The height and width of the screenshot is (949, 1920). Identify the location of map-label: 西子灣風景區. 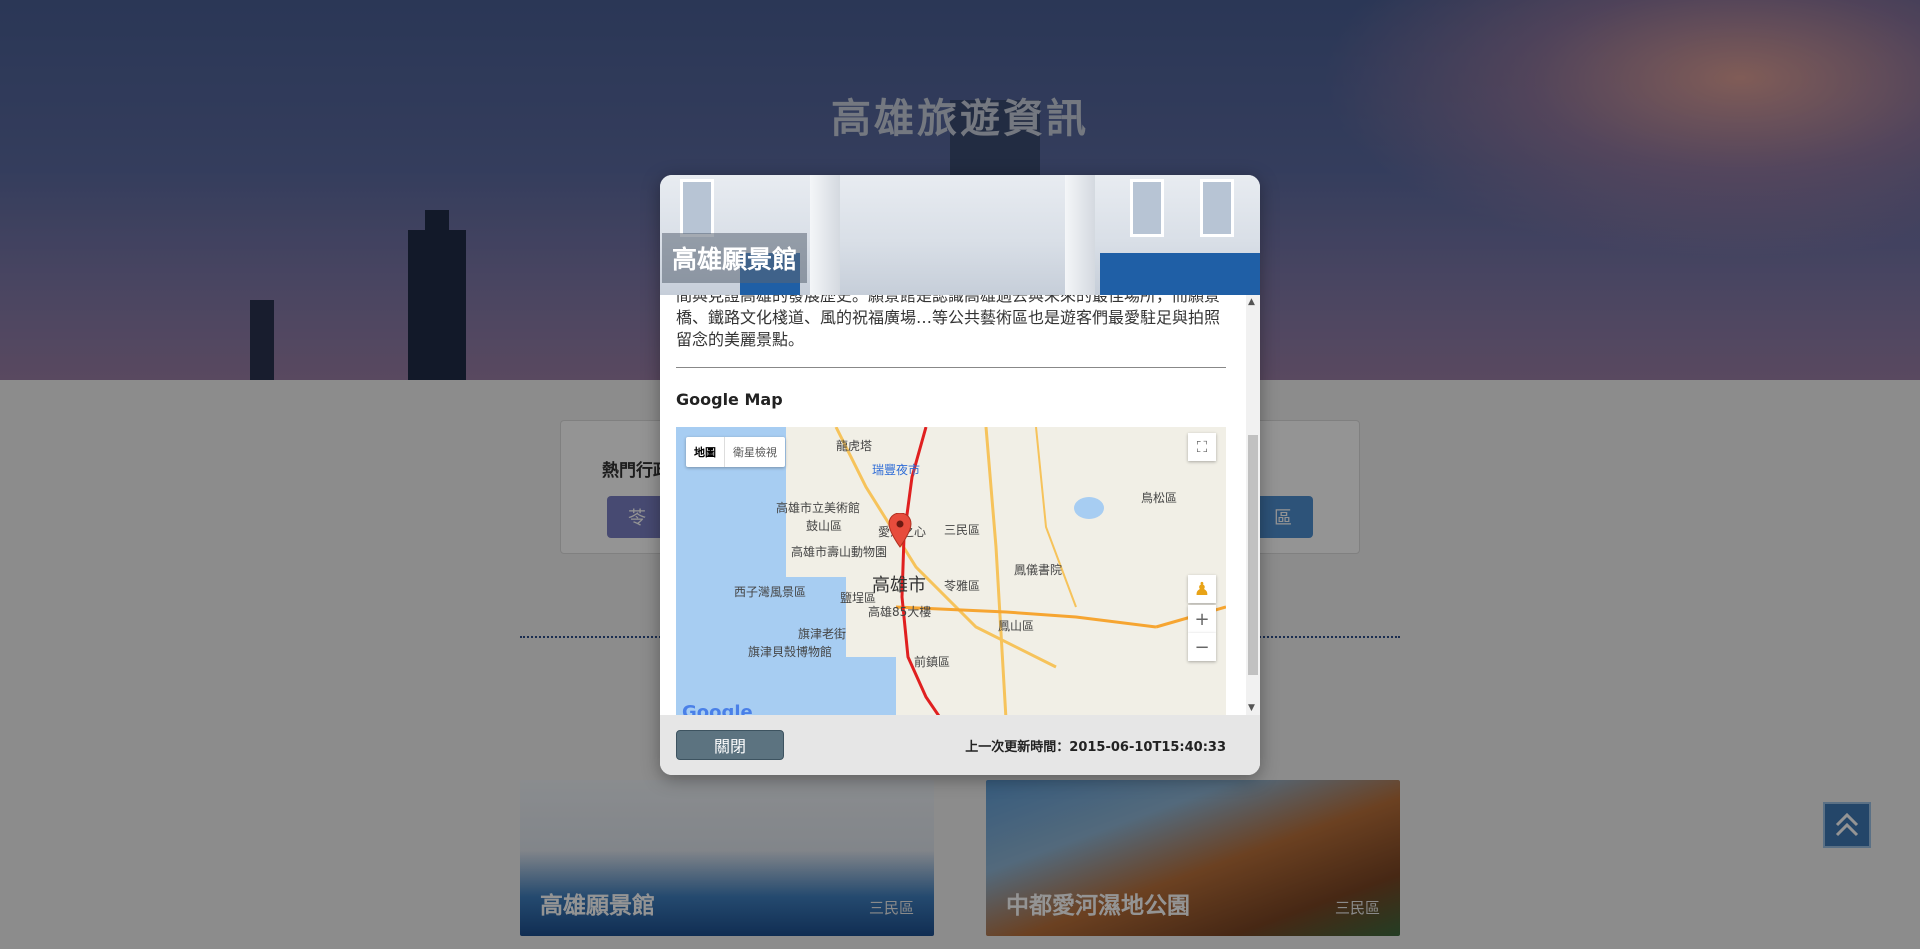
(770, 592).